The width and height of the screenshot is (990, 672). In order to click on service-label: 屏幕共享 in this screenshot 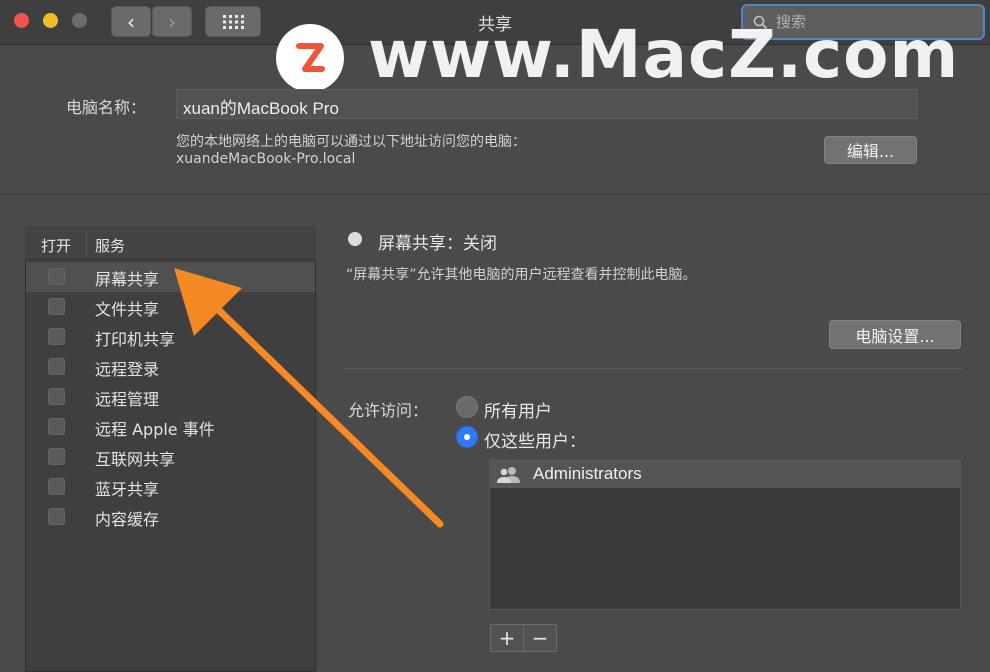, I will do `click(127, 279)`.